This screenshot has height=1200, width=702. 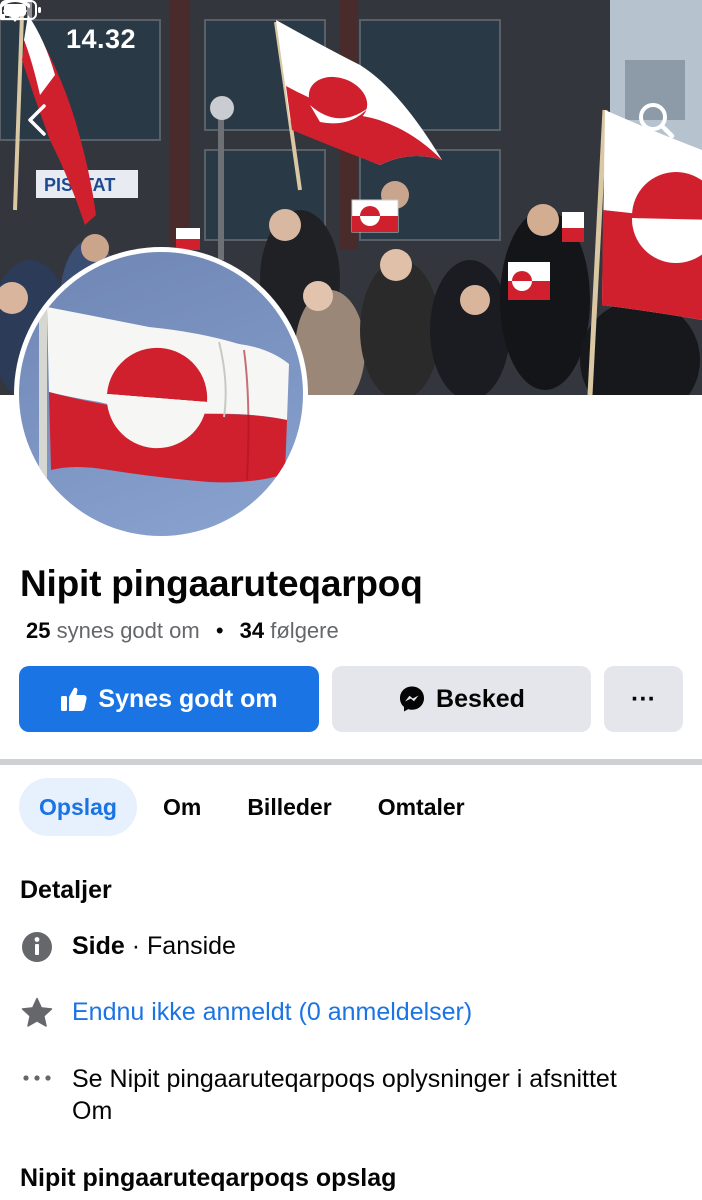 What do you see at coordinates (351, 40) in the screenshot?
I see `status-bar: 14.32` at bounding box center [351, 40].